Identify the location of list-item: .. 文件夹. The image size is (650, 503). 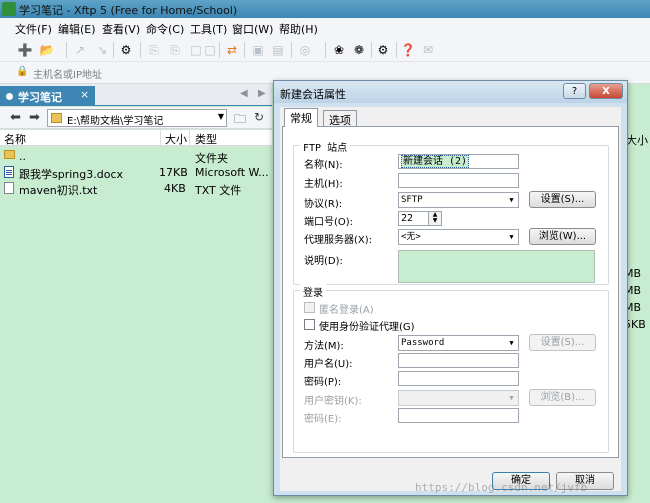
(136, 157).